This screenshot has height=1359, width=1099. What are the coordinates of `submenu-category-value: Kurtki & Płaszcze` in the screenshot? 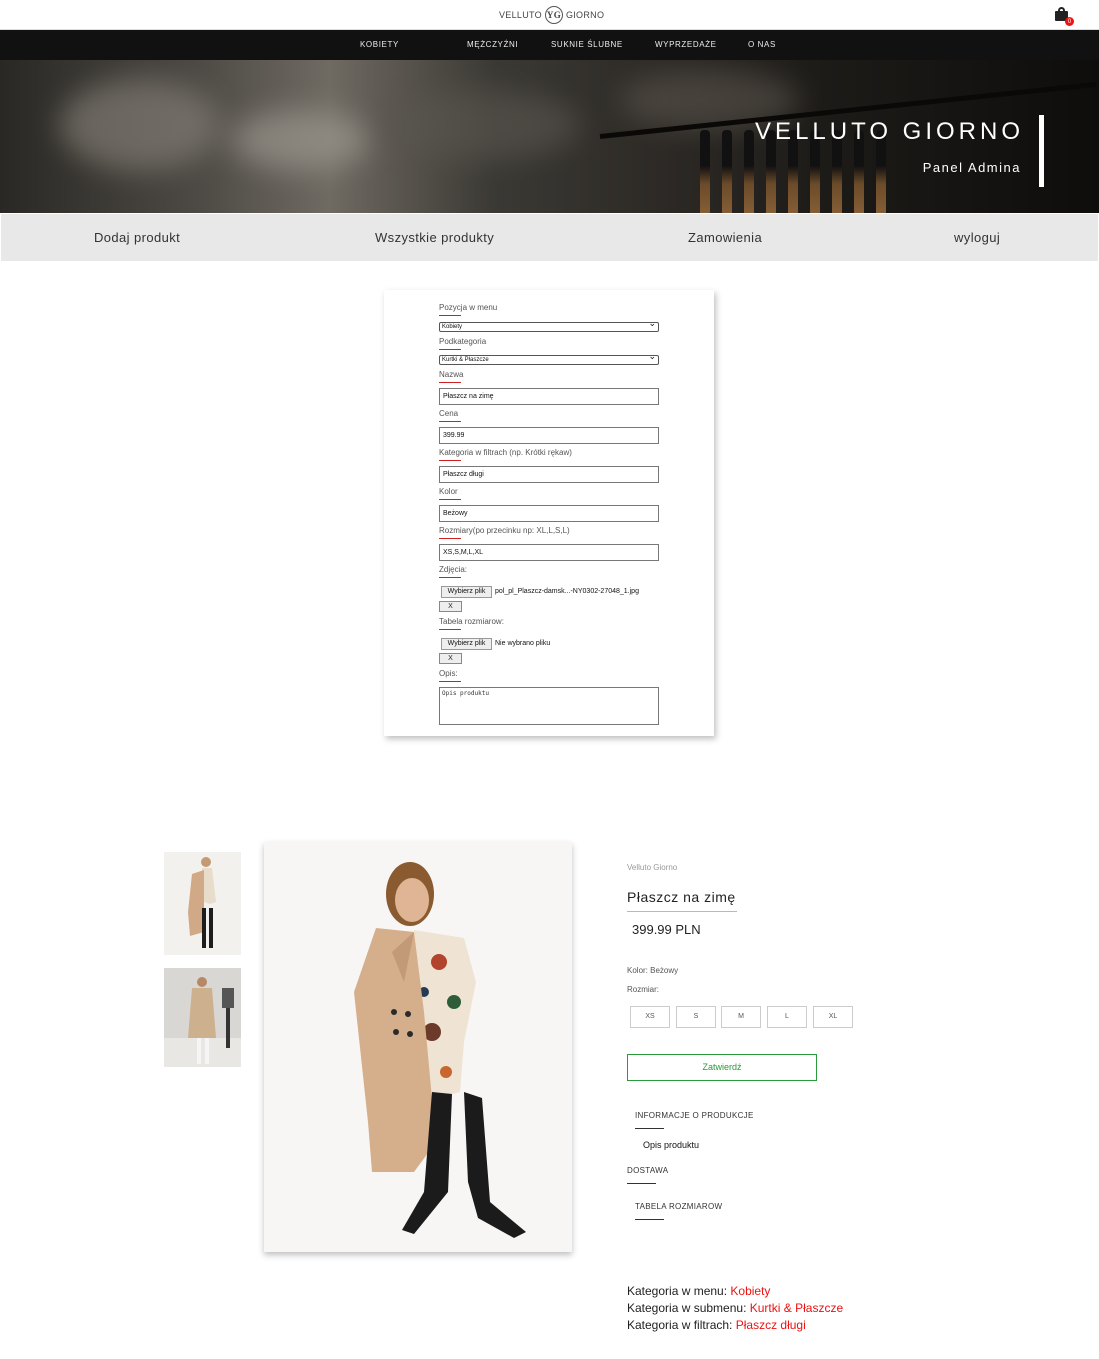 It's located at (796, 1308).